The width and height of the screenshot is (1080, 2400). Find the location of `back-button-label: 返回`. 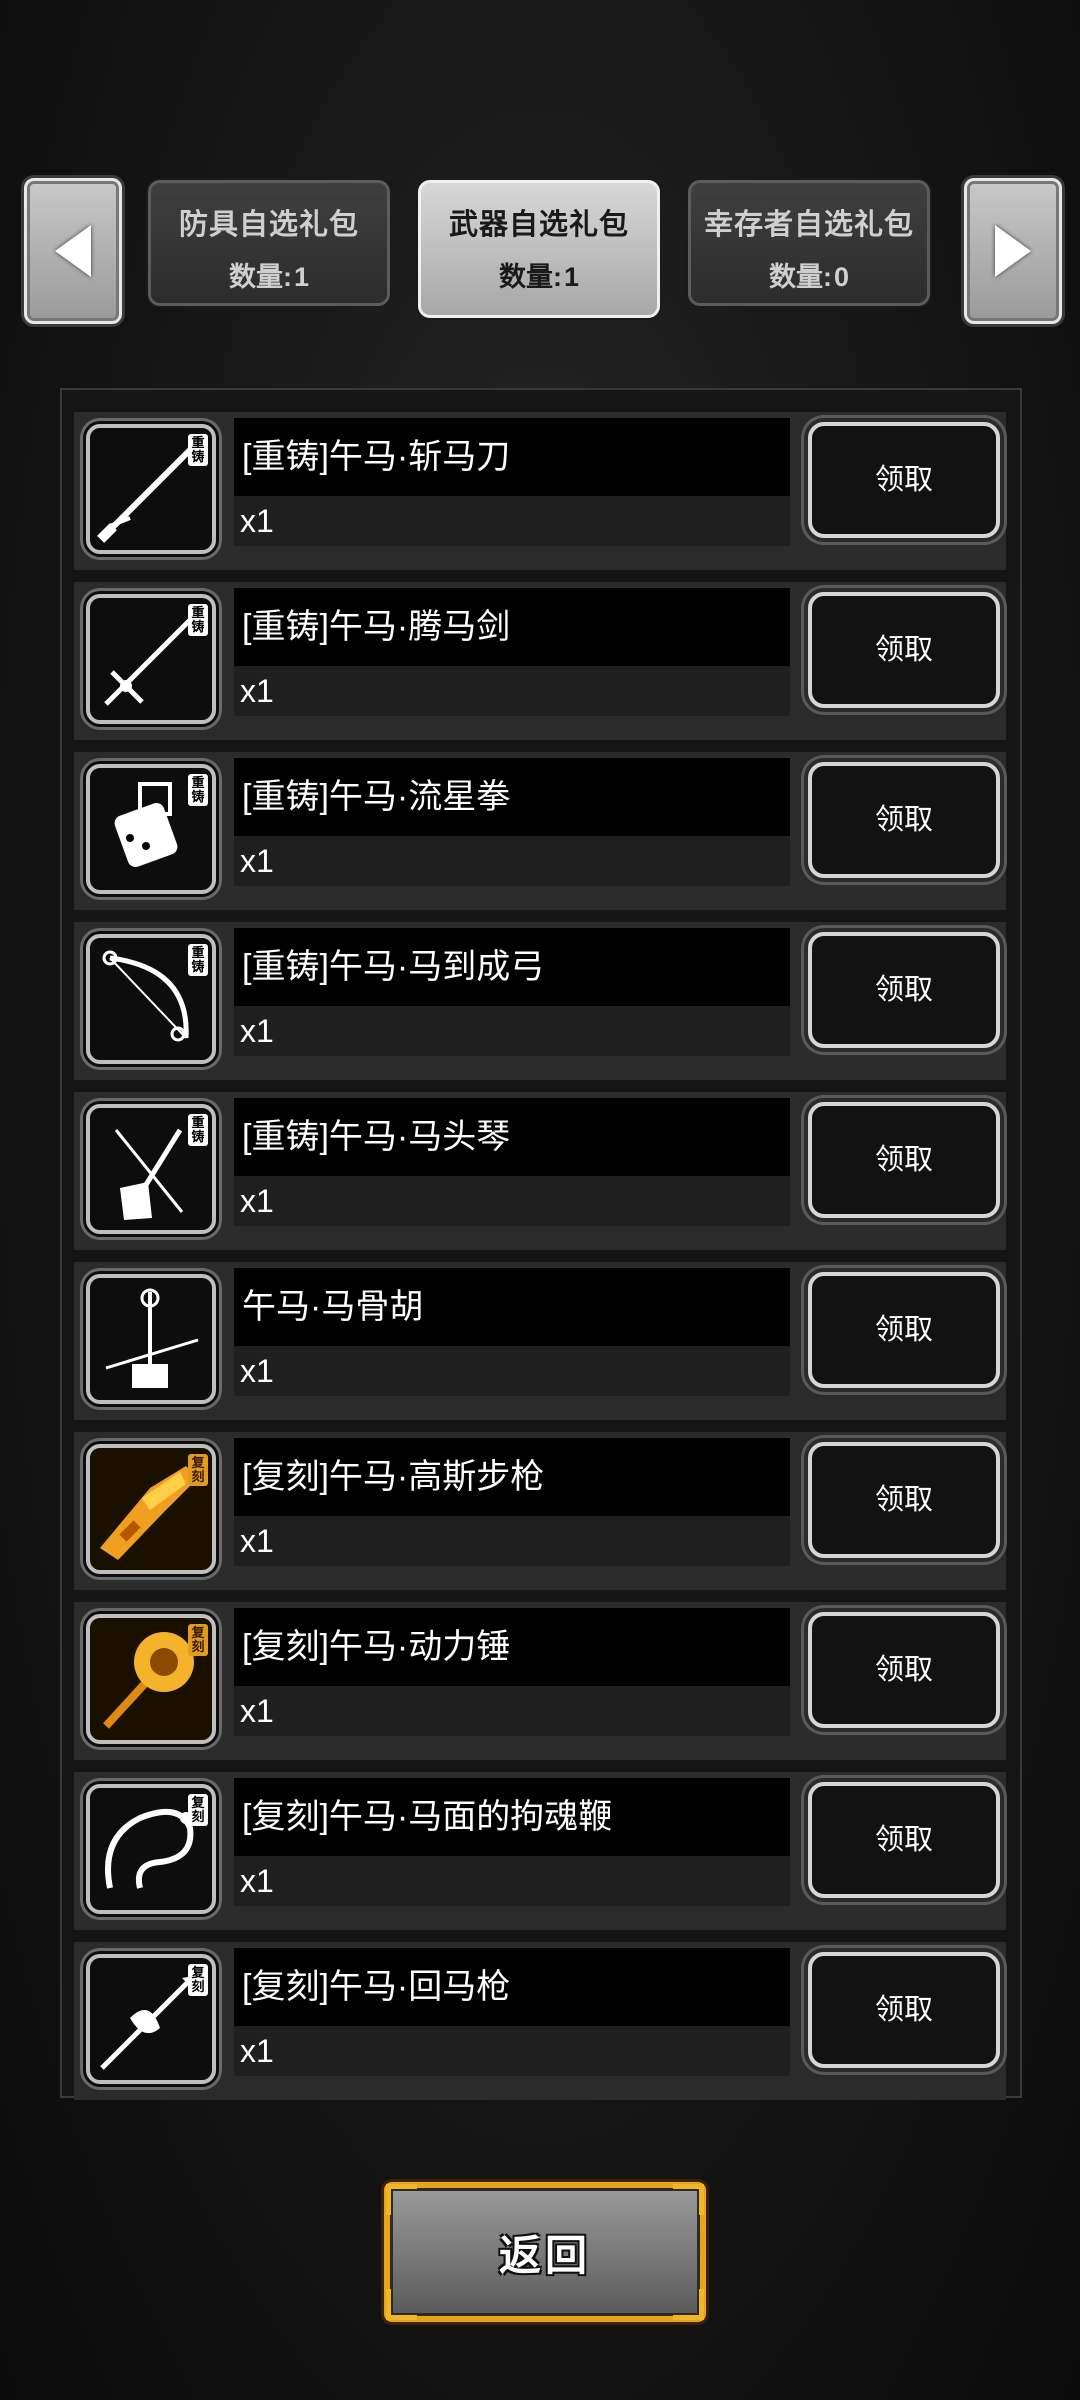

back-button-label: 返回 is located at coordinates (544, 2255).